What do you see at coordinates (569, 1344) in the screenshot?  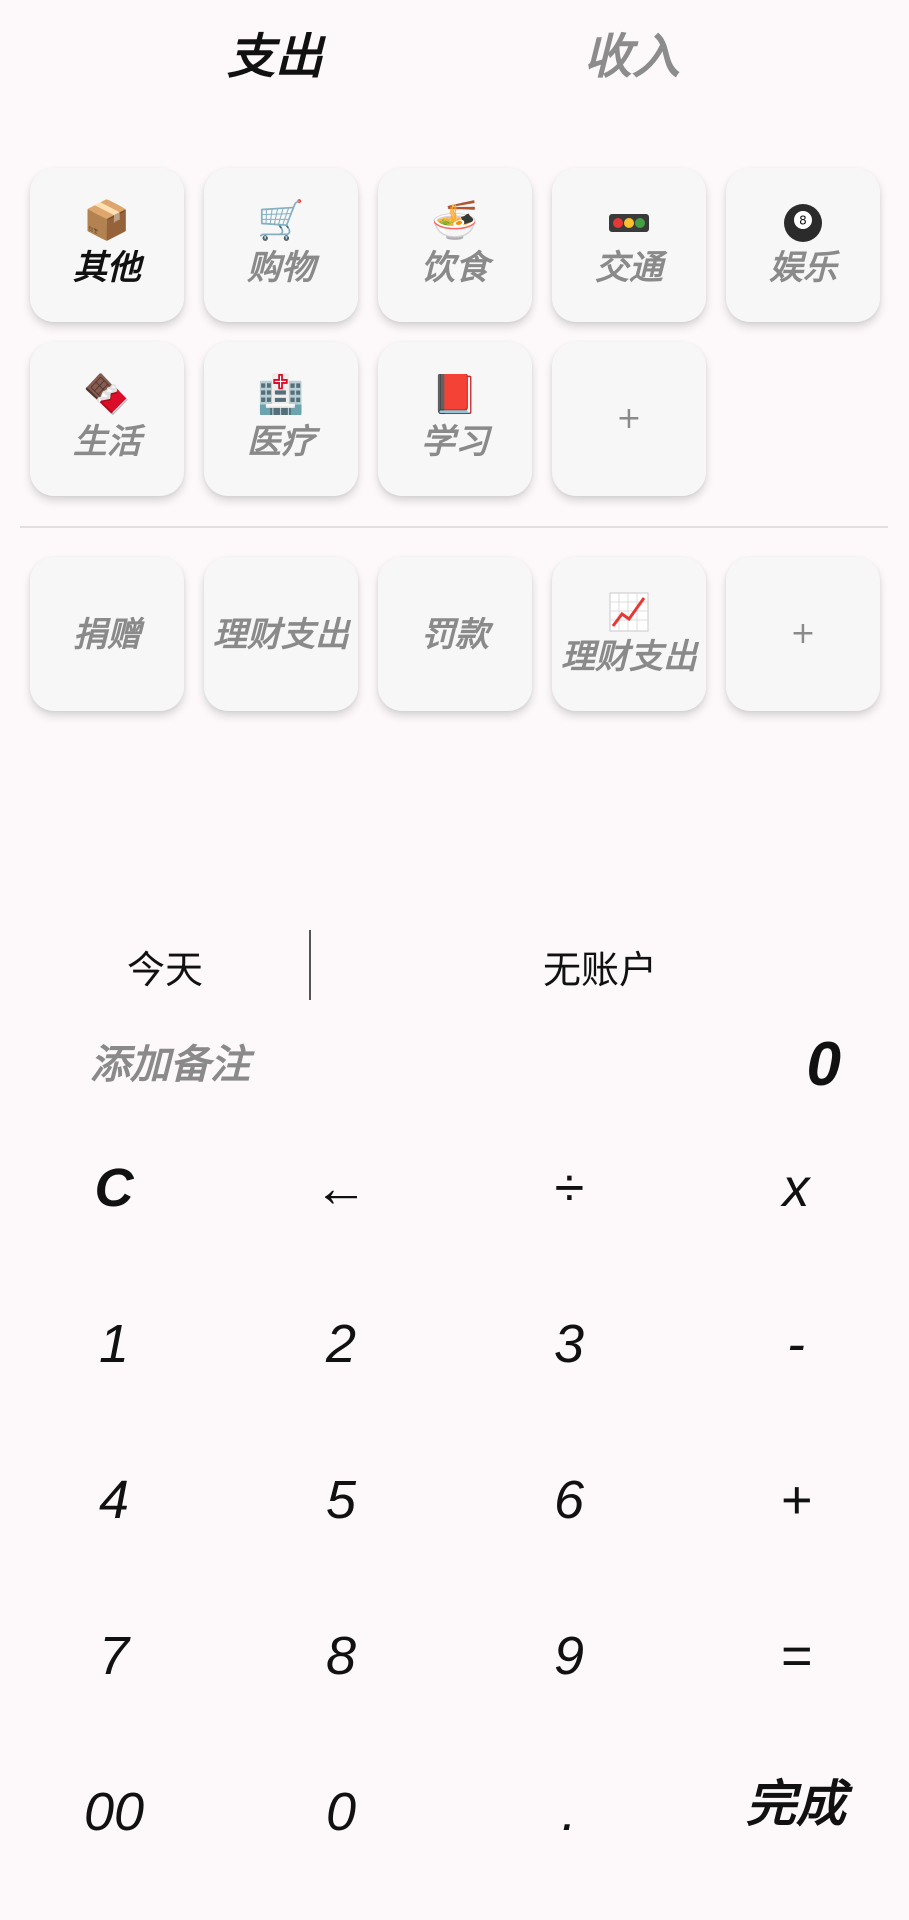 I see `digit-3-key: 3` at bounding box center [569, 1344].